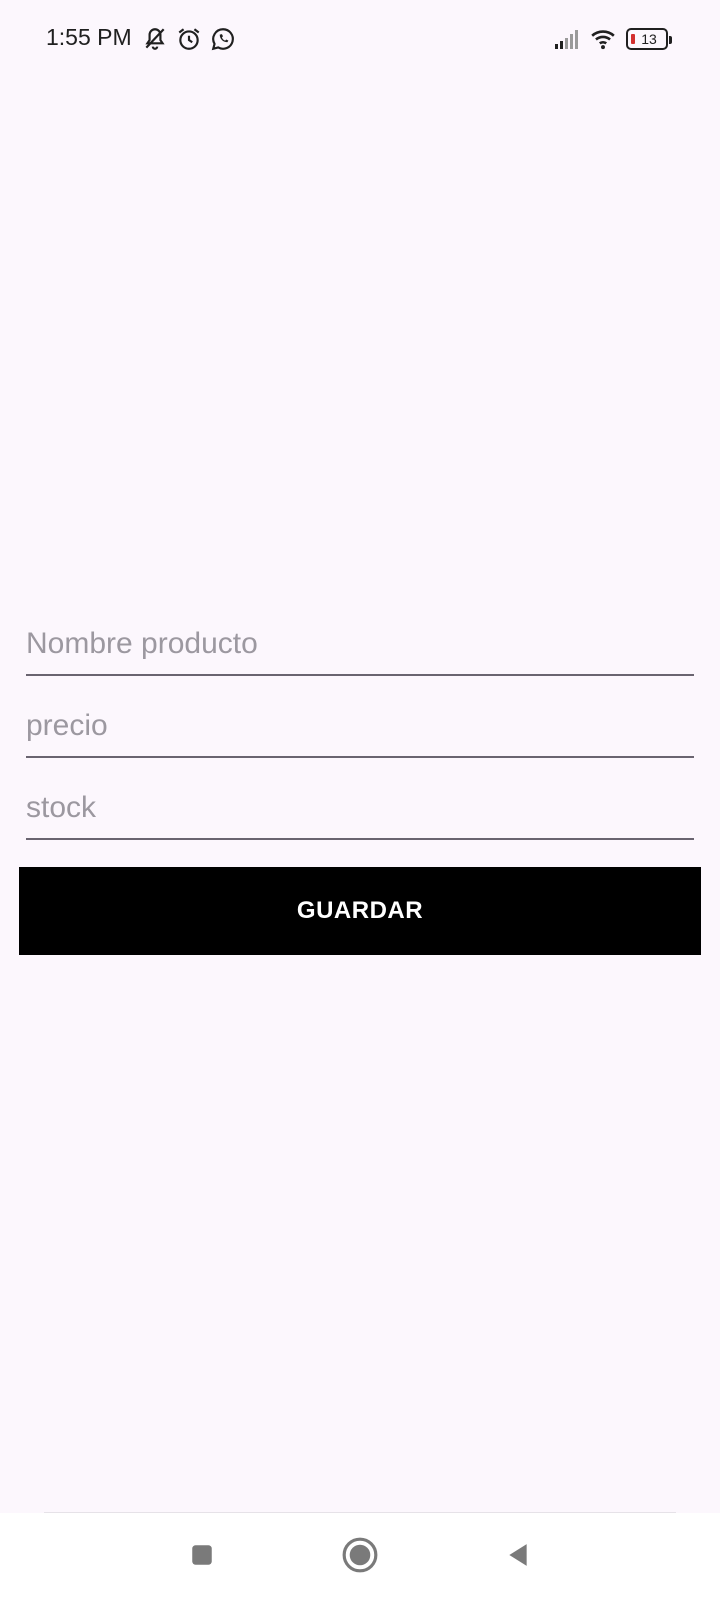  I want to click on product-name-input, so click(360, 648).